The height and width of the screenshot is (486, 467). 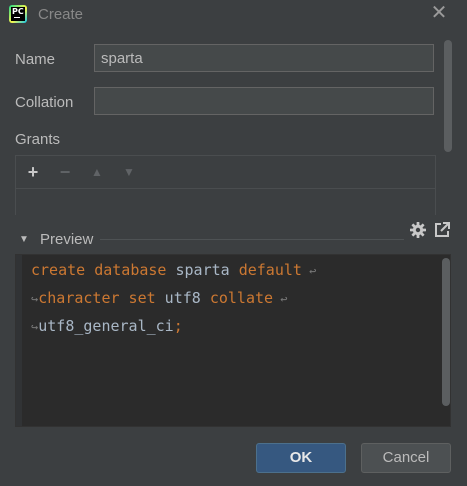 What do you see at coordinates (270, 270) in the screenshot?
I see `sql-keyword: default` at bounding box center [270, 270].